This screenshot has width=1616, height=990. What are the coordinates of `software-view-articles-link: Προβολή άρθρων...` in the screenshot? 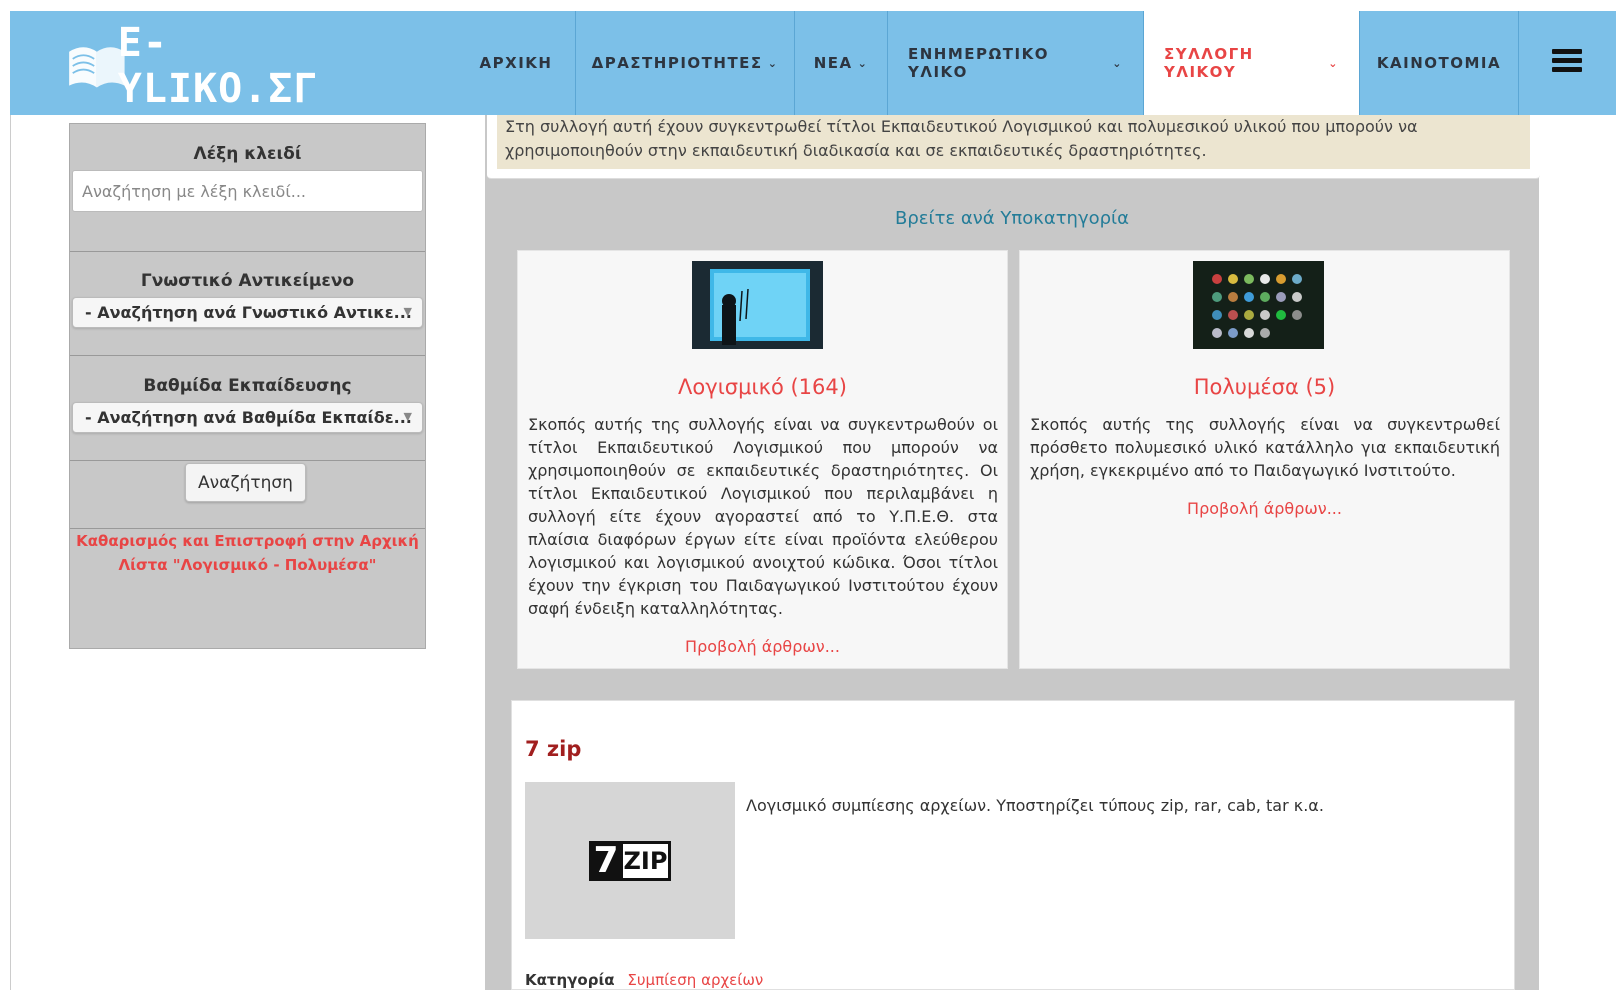 It's located at (762, 646).